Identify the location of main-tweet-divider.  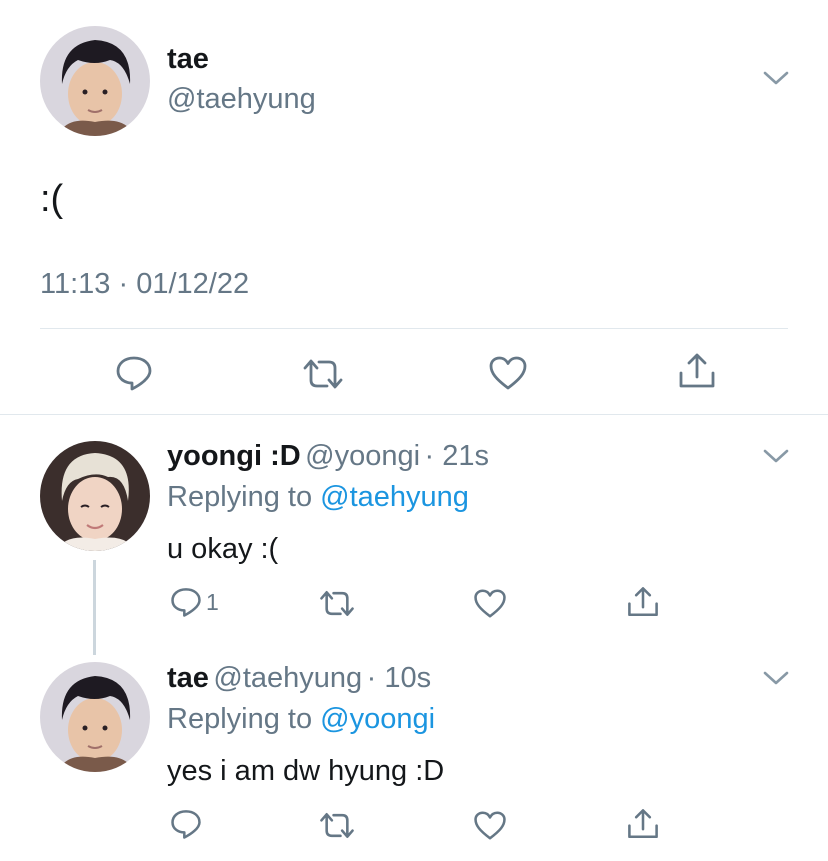
(414, 328).